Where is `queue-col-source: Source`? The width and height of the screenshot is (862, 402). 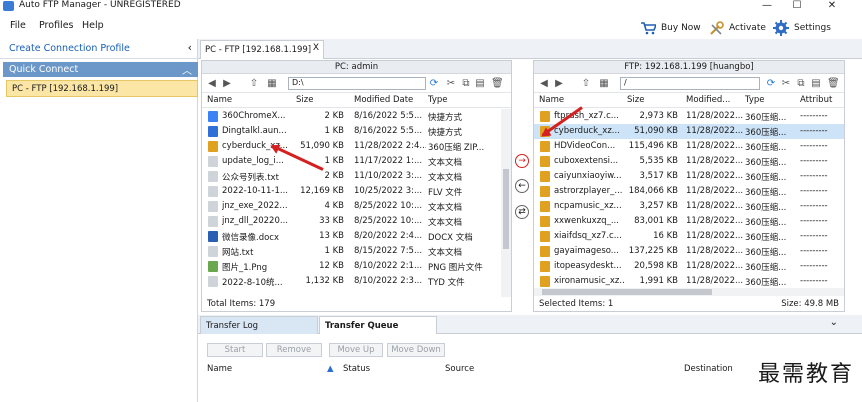
queue-col-source: Source is located at coordinates (459, 369).